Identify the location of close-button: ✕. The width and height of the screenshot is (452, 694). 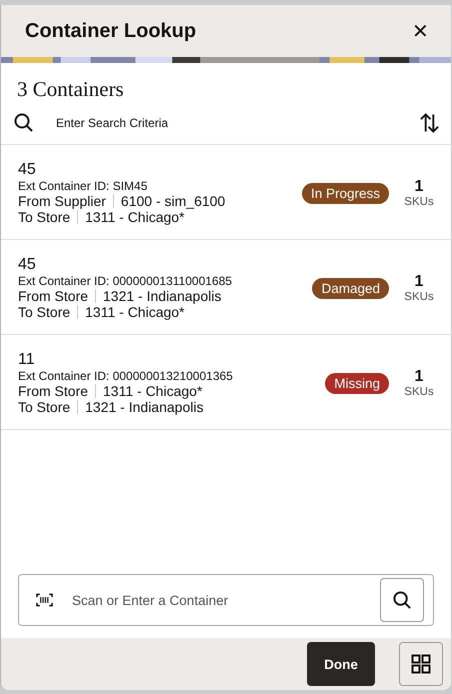
(420, 31).